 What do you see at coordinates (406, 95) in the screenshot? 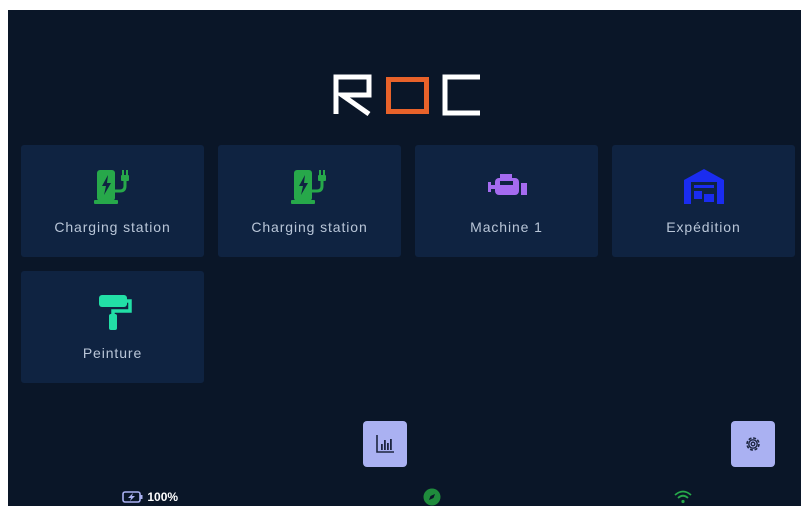
I see `roc-logo` at bounding box center [406, 95].